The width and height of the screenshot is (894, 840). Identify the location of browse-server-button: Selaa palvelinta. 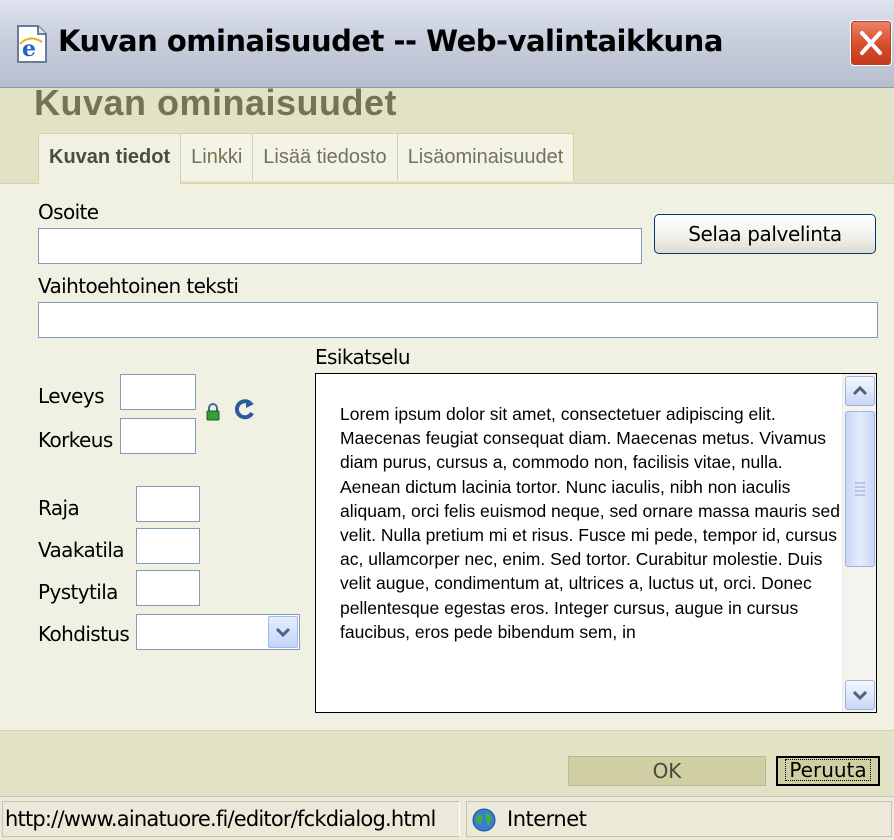
(765, 234).